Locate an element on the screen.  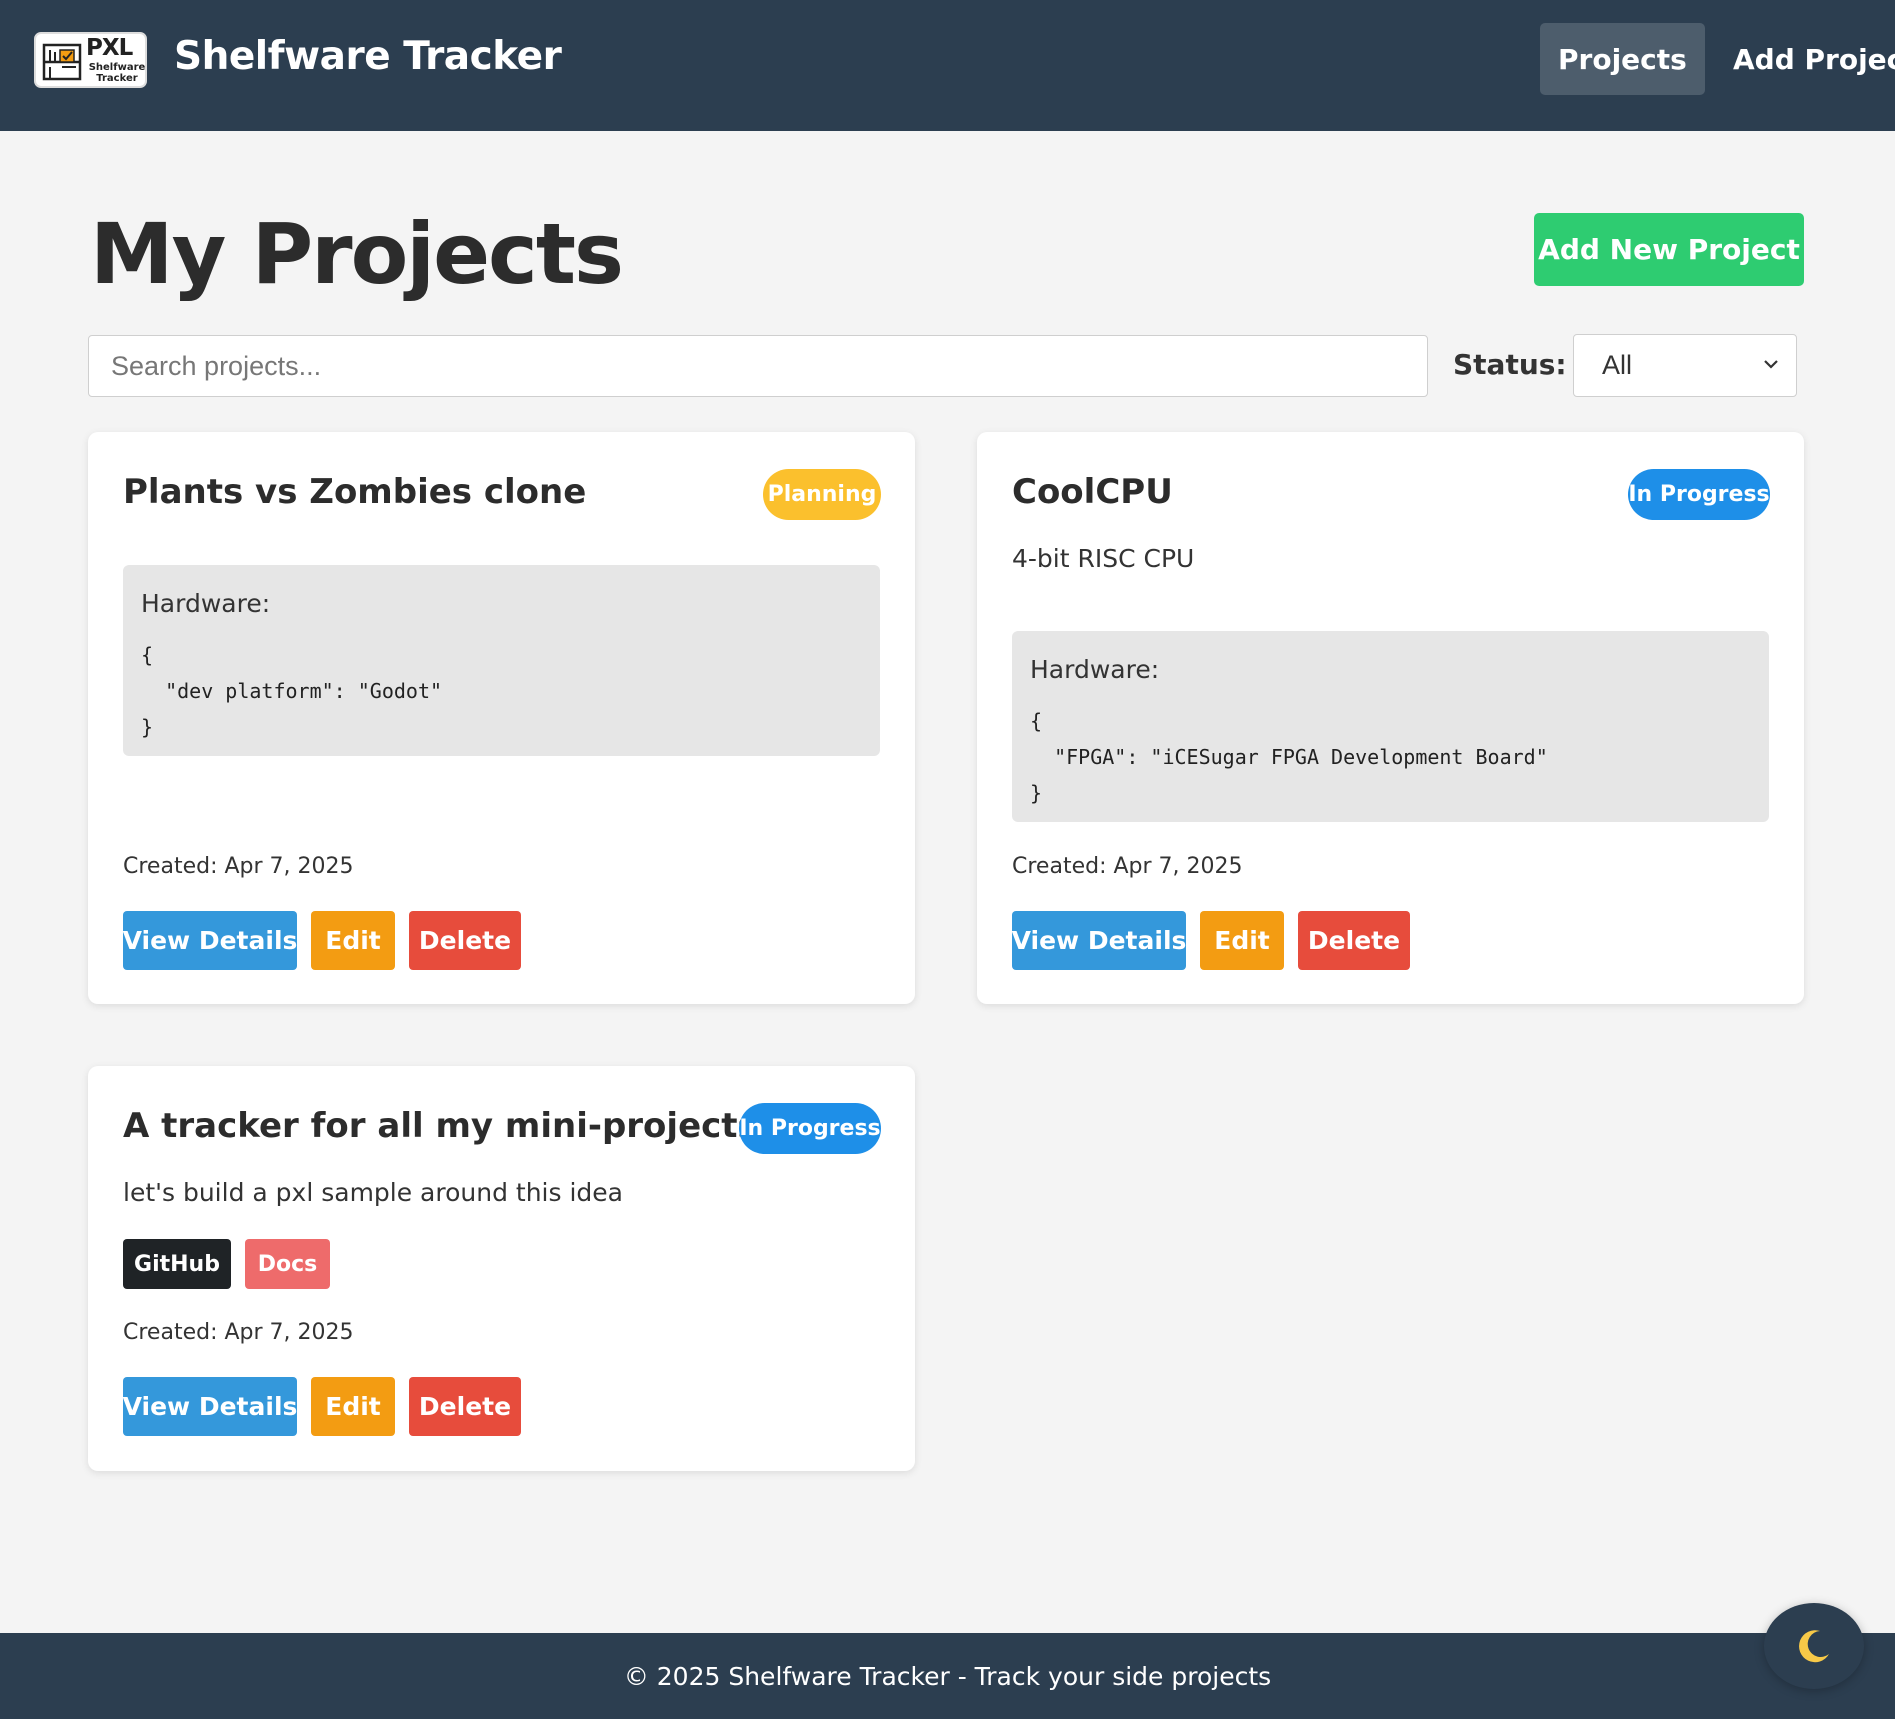
logo-text: PXL is located at coordinates (109, 48).